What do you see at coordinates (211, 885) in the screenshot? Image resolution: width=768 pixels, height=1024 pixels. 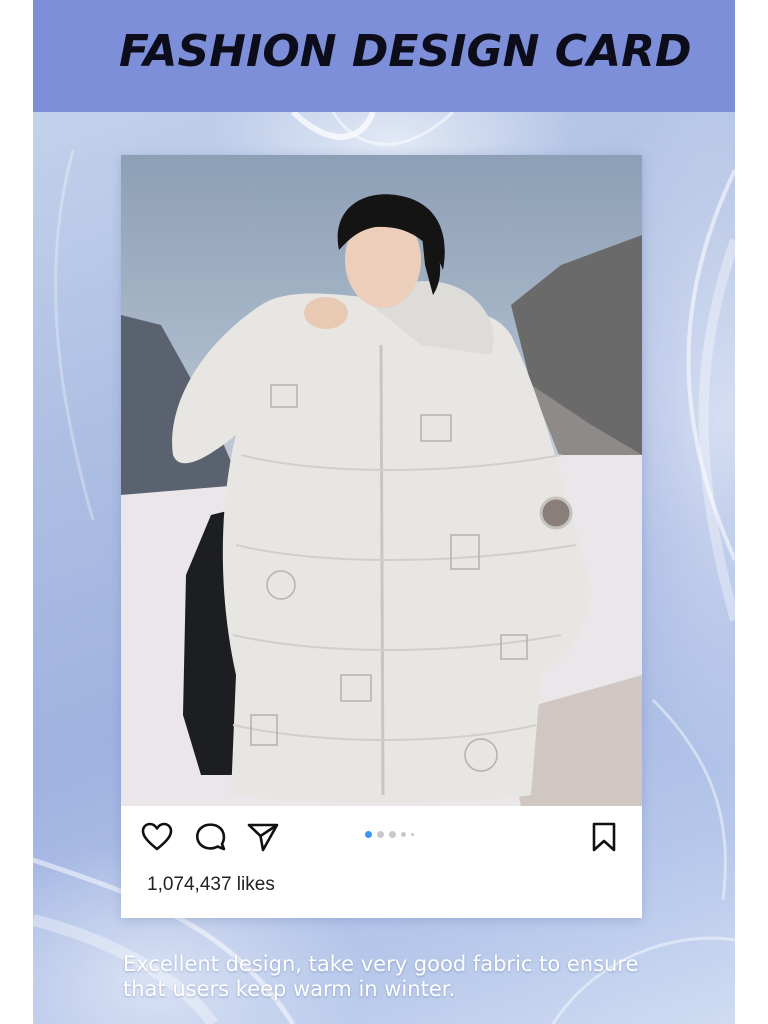 I see `likes-count: 1,074,437 likes` at bounding box center [211, 885].